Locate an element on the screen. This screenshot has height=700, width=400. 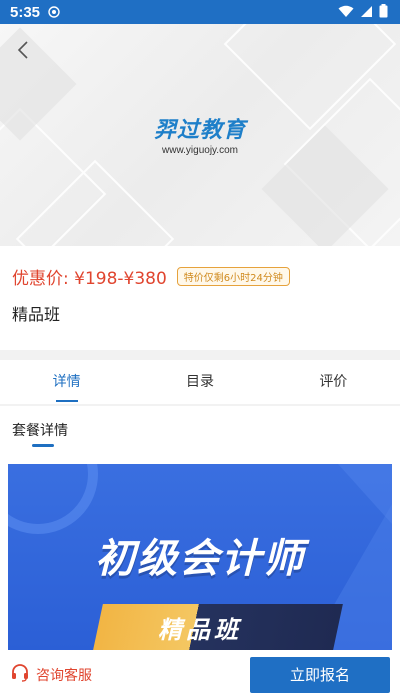
battery-icon is located at coordinates (383, 12).